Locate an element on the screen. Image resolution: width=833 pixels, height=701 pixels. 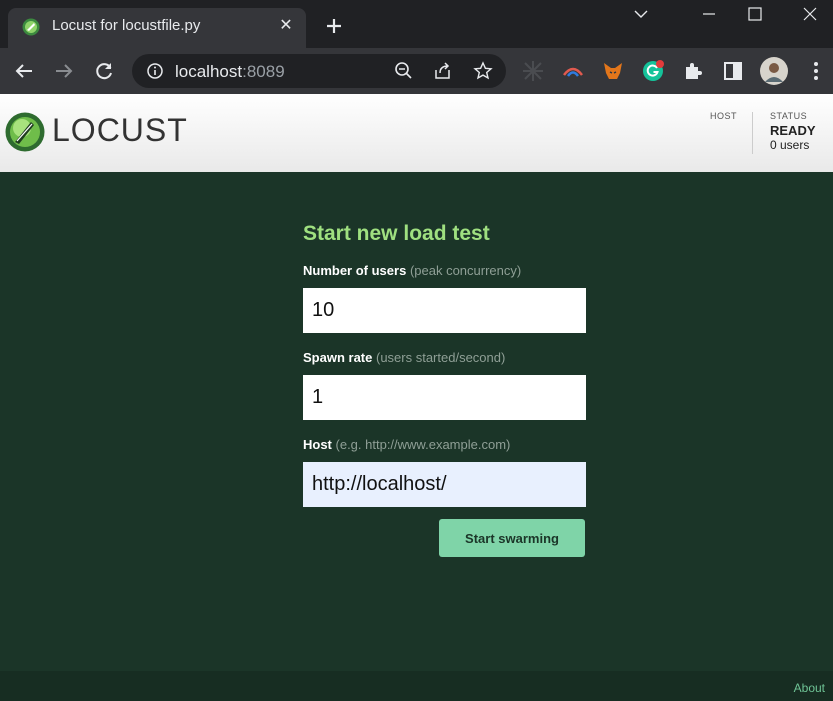
host-field-group: Host (e.g. http://www.example.com) is located at coordinates (444, 471).